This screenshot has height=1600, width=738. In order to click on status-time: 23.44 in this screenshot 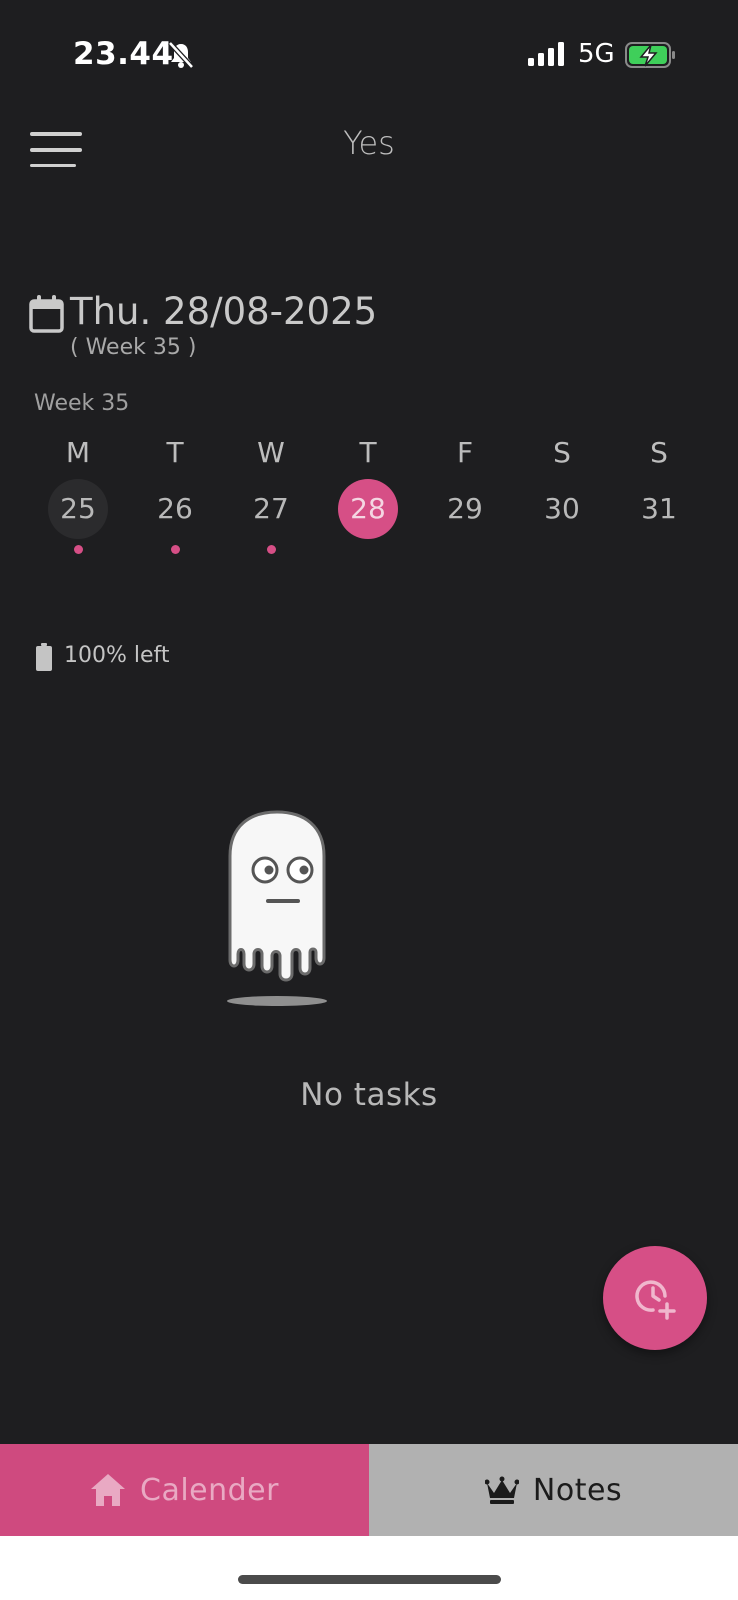, I will do `click(123, 54)`.